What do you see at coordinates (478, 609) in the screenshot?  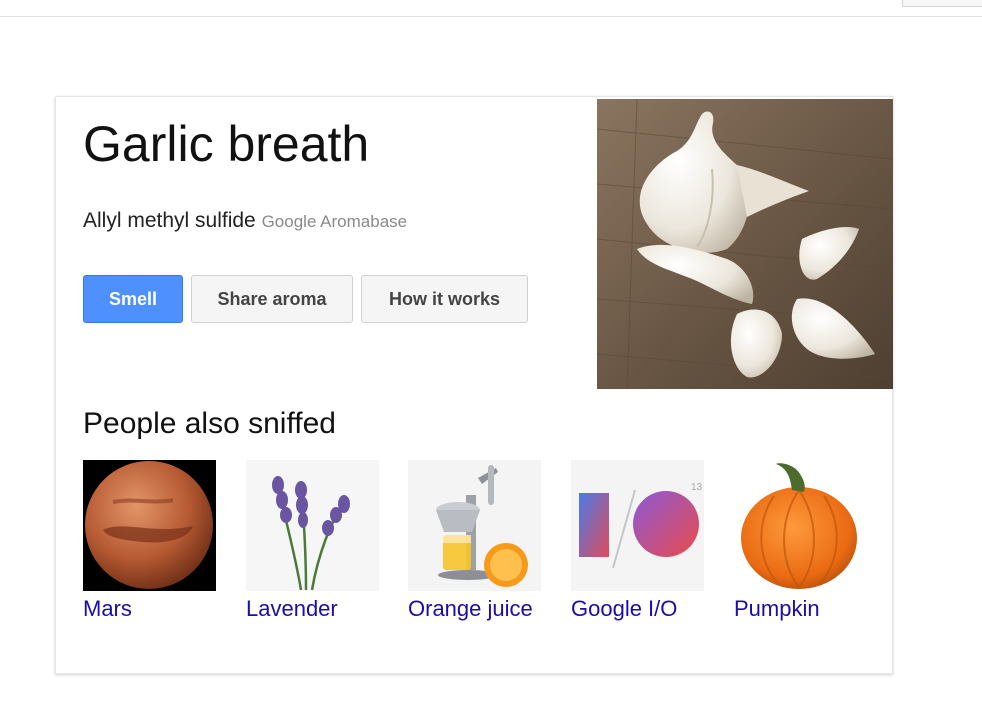 I see `related-label: Orange juice` at bounding box center [478, 609].